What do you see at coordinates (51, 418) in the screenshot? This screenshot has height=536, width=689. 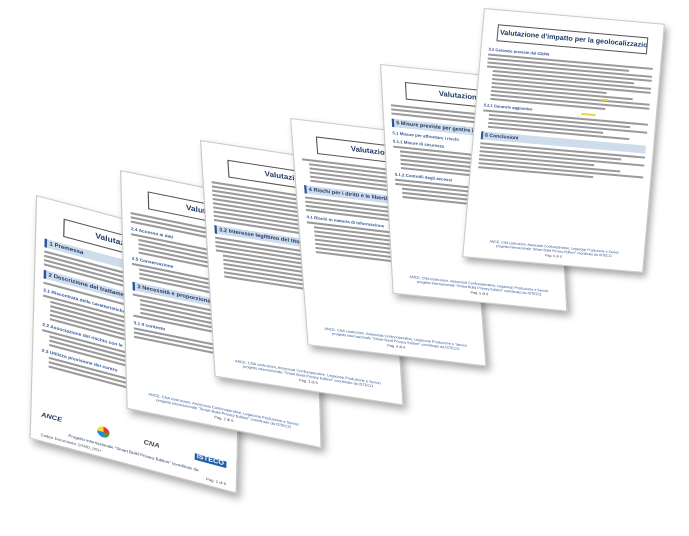 I see `ance-logo: ANCE` at bounding box center [51, 418].